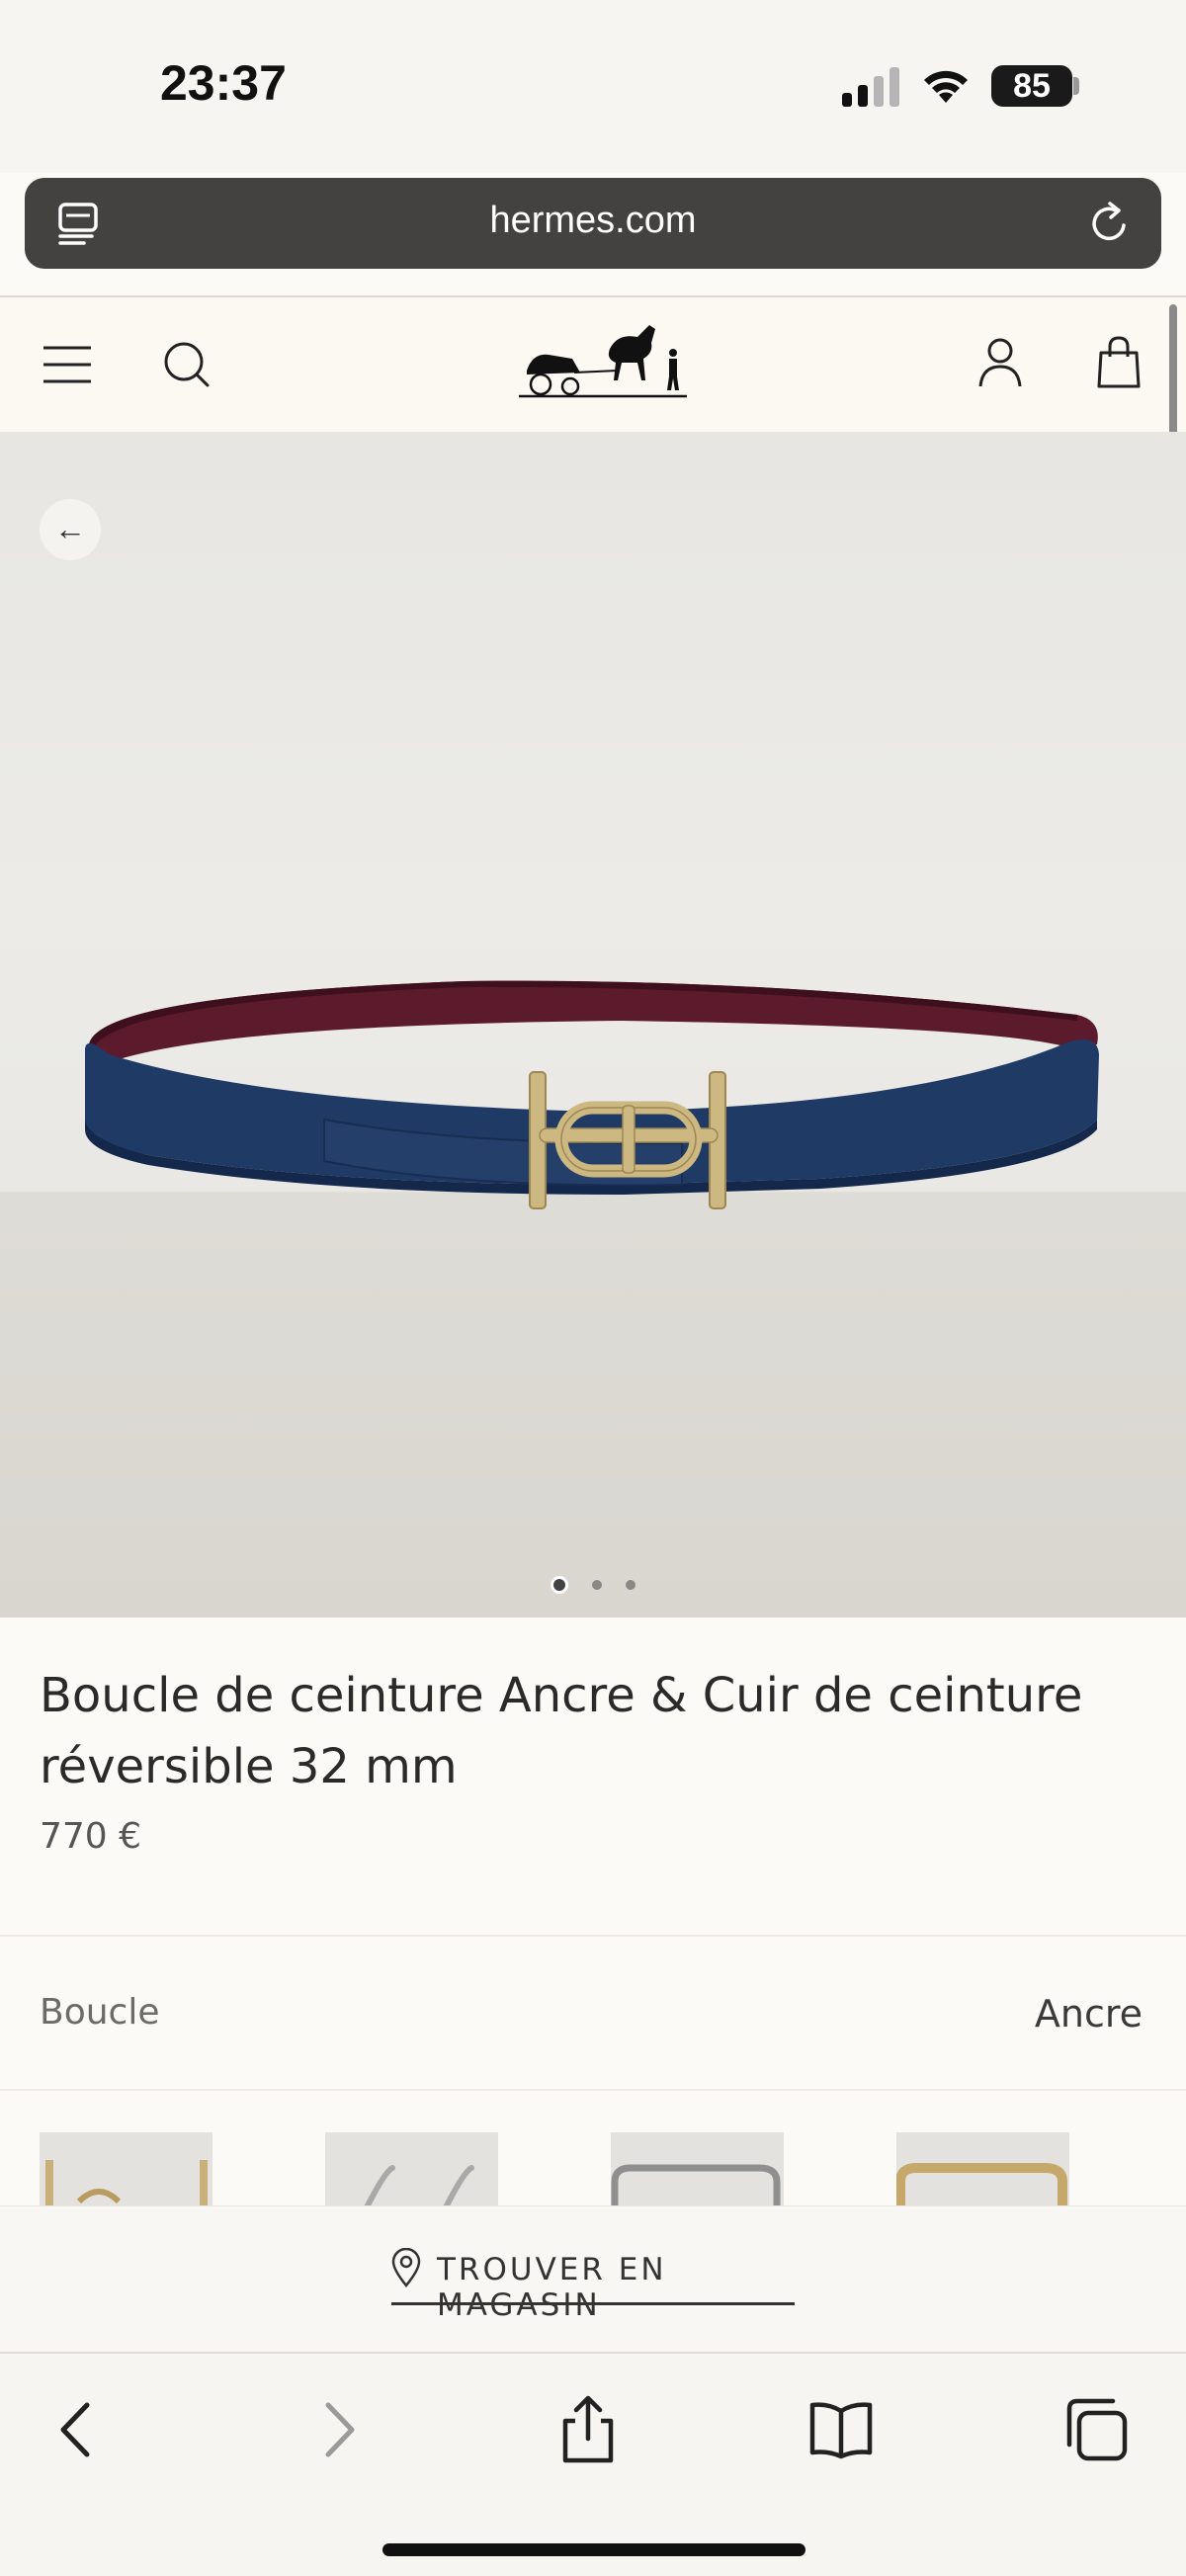 Image resolution: width=1186 pixels, height=2576 pixels. I want to click on hermes-logo, so click(603, 359).